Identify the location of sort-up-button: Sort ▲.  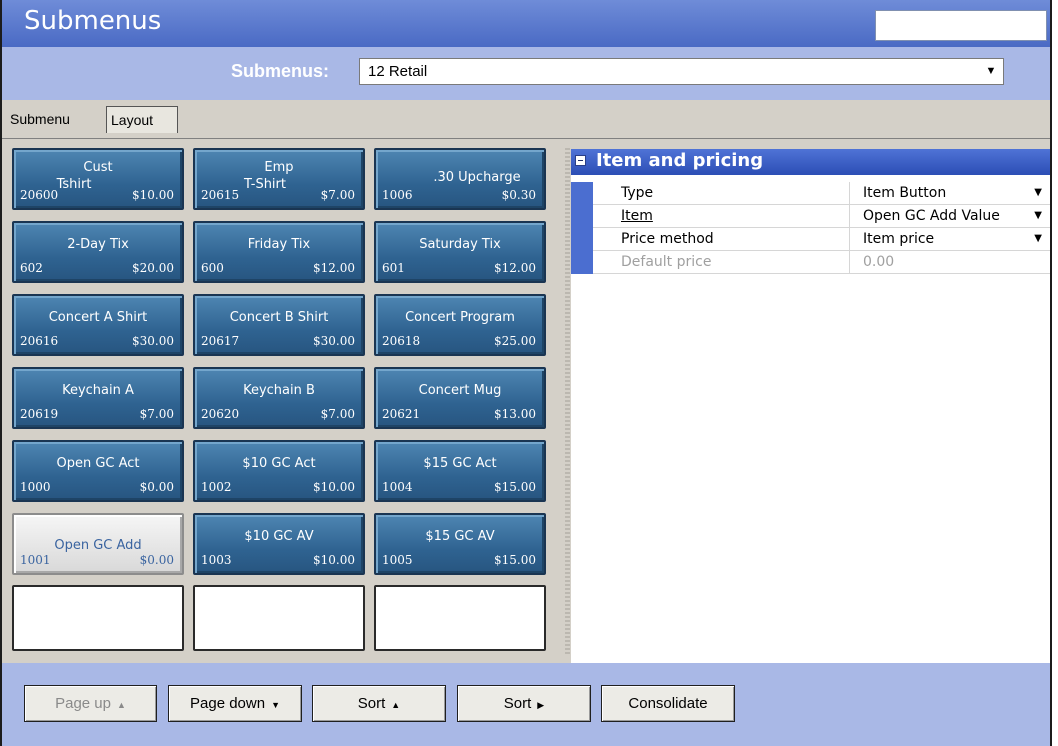
(379, 703).